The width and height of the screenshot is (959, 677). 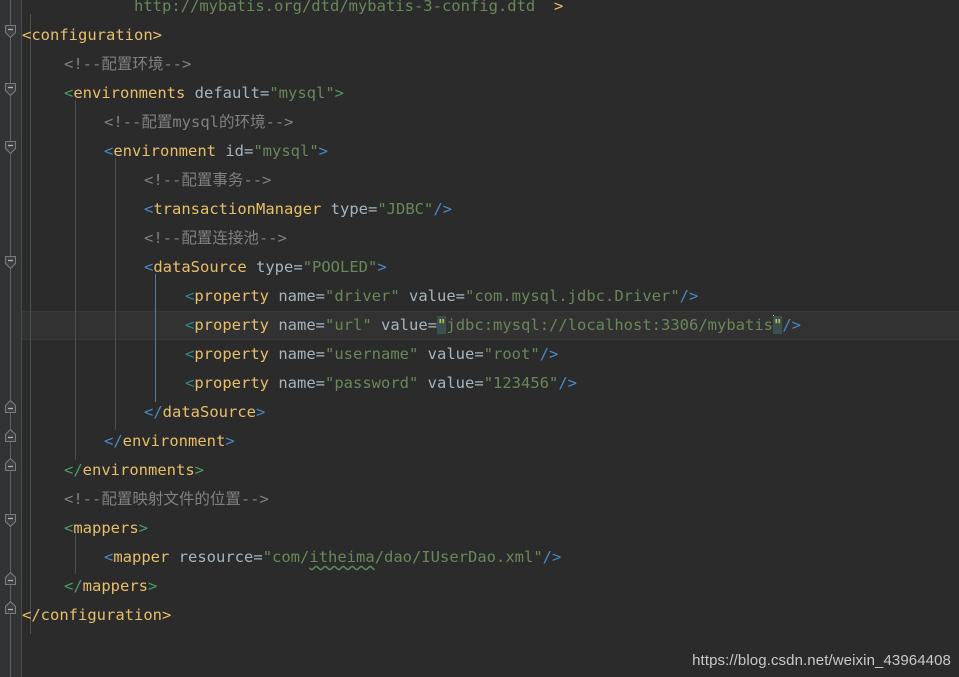 What do you see at coordinates (458, 557) in the screenshot?
I see `code-token: /dao/IUserDao.xml"` at bounding box center [458, 557].